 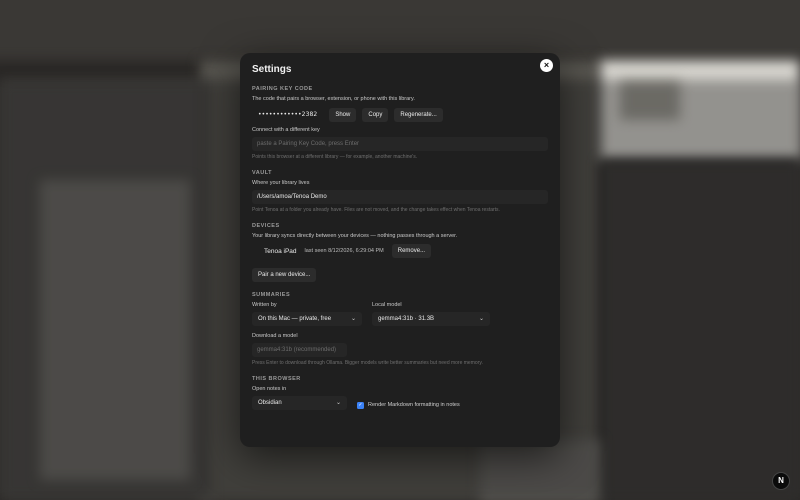 What do you see at coordinates (375, 114) in the screenshot?
I see `copy-key-button: Copy` at bounding box center [375, 114].